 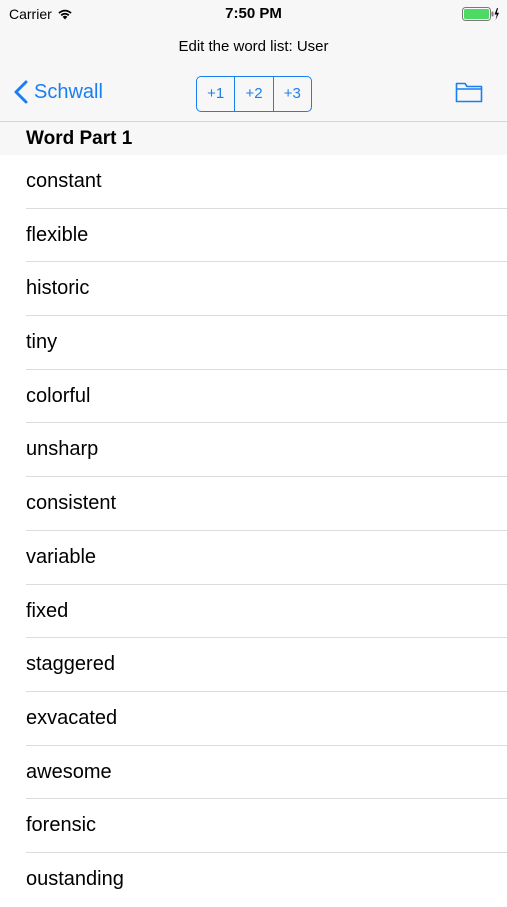 I want to click on list-item: oustanding, so click(x=253, y=880).